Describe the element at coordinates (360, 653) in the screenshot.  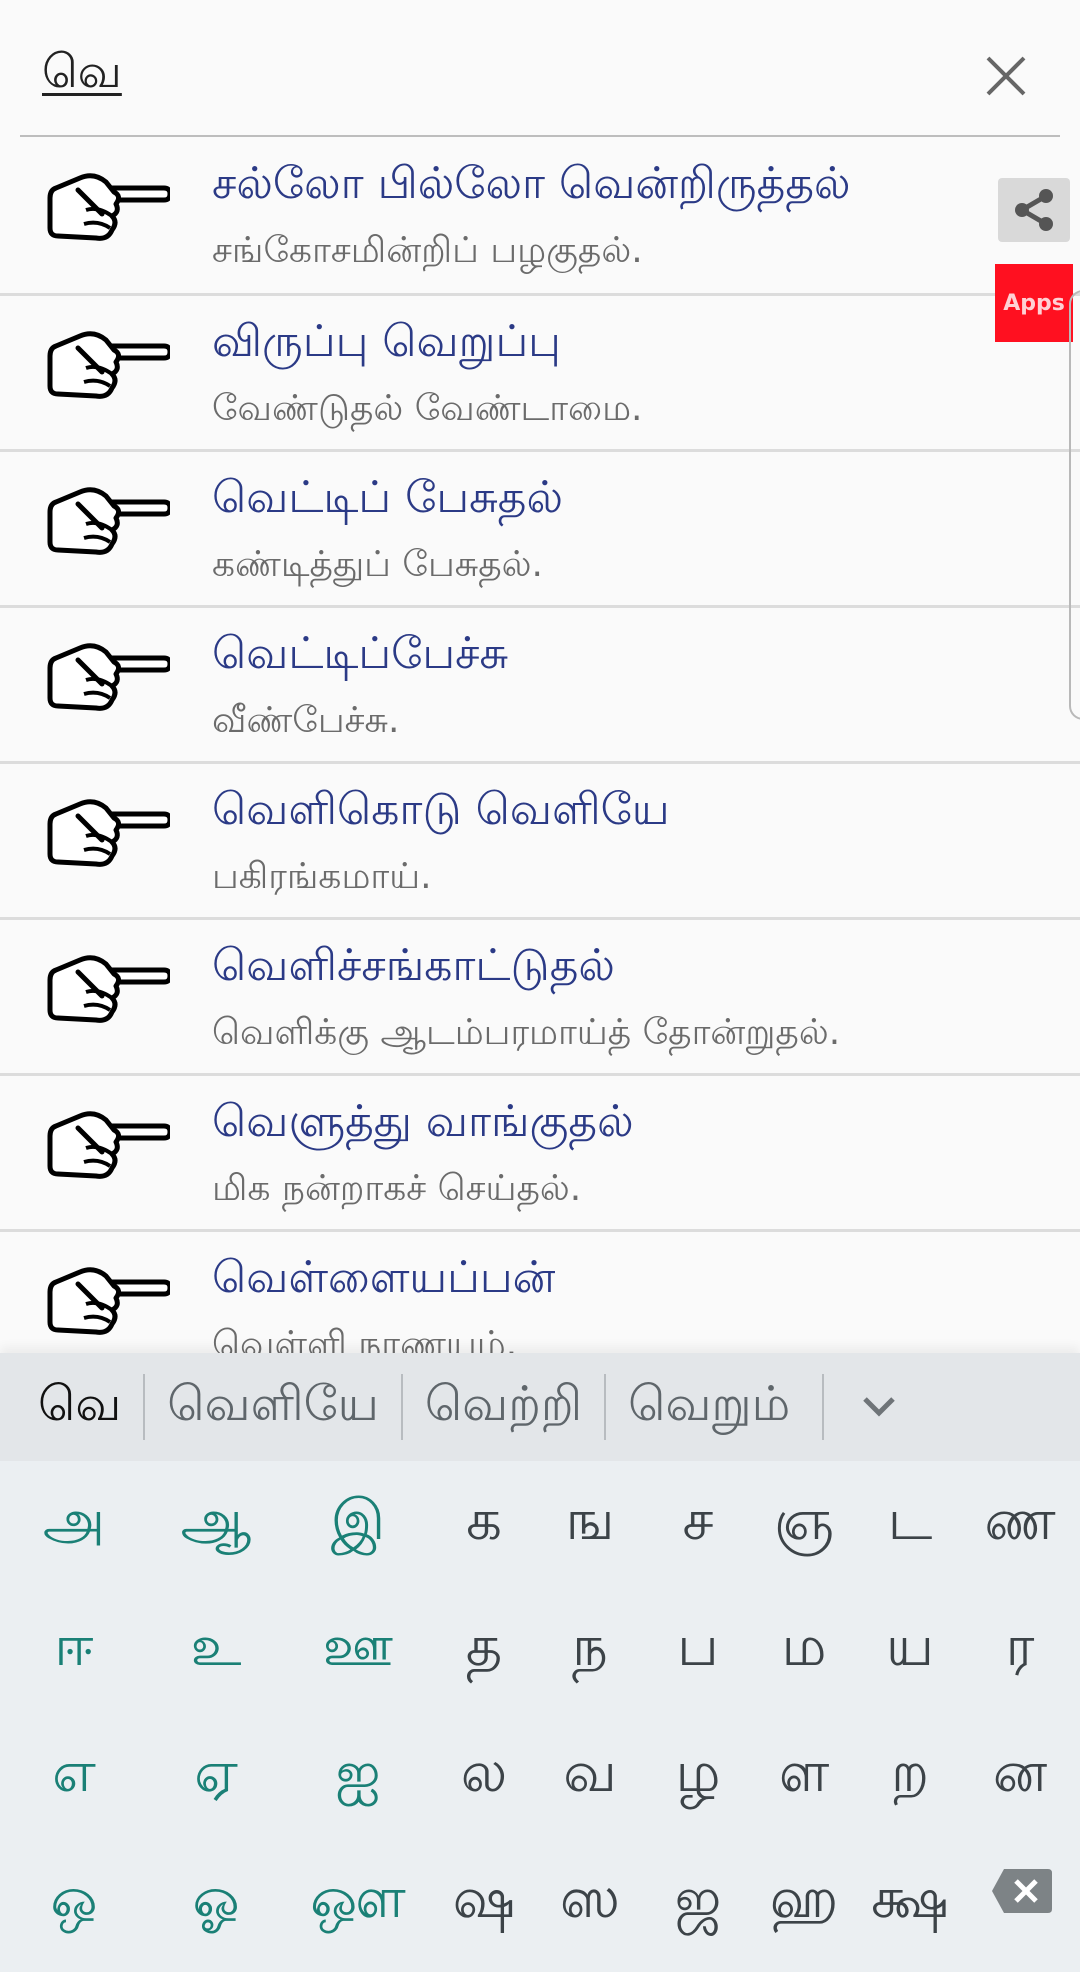
I see `idiom-title: வெட்டிப்பேச்சு` at that location.